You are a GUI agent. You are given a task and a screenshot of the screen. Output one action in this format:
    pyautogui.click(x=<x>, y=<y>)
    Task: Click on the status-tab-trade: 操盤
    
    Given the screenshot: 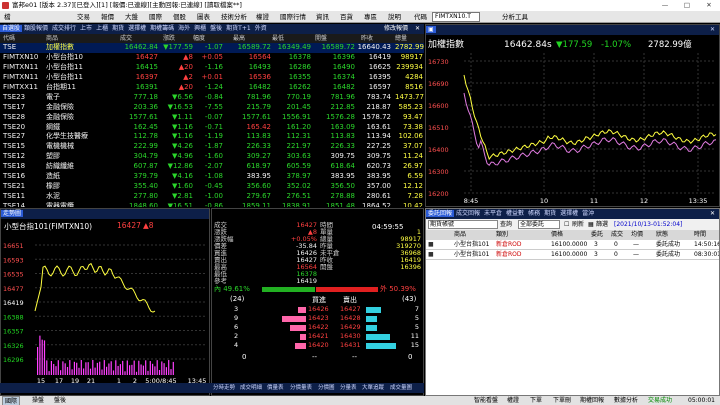 What is the action you would take?
    pyautogui.click(x=38, y=400)
    